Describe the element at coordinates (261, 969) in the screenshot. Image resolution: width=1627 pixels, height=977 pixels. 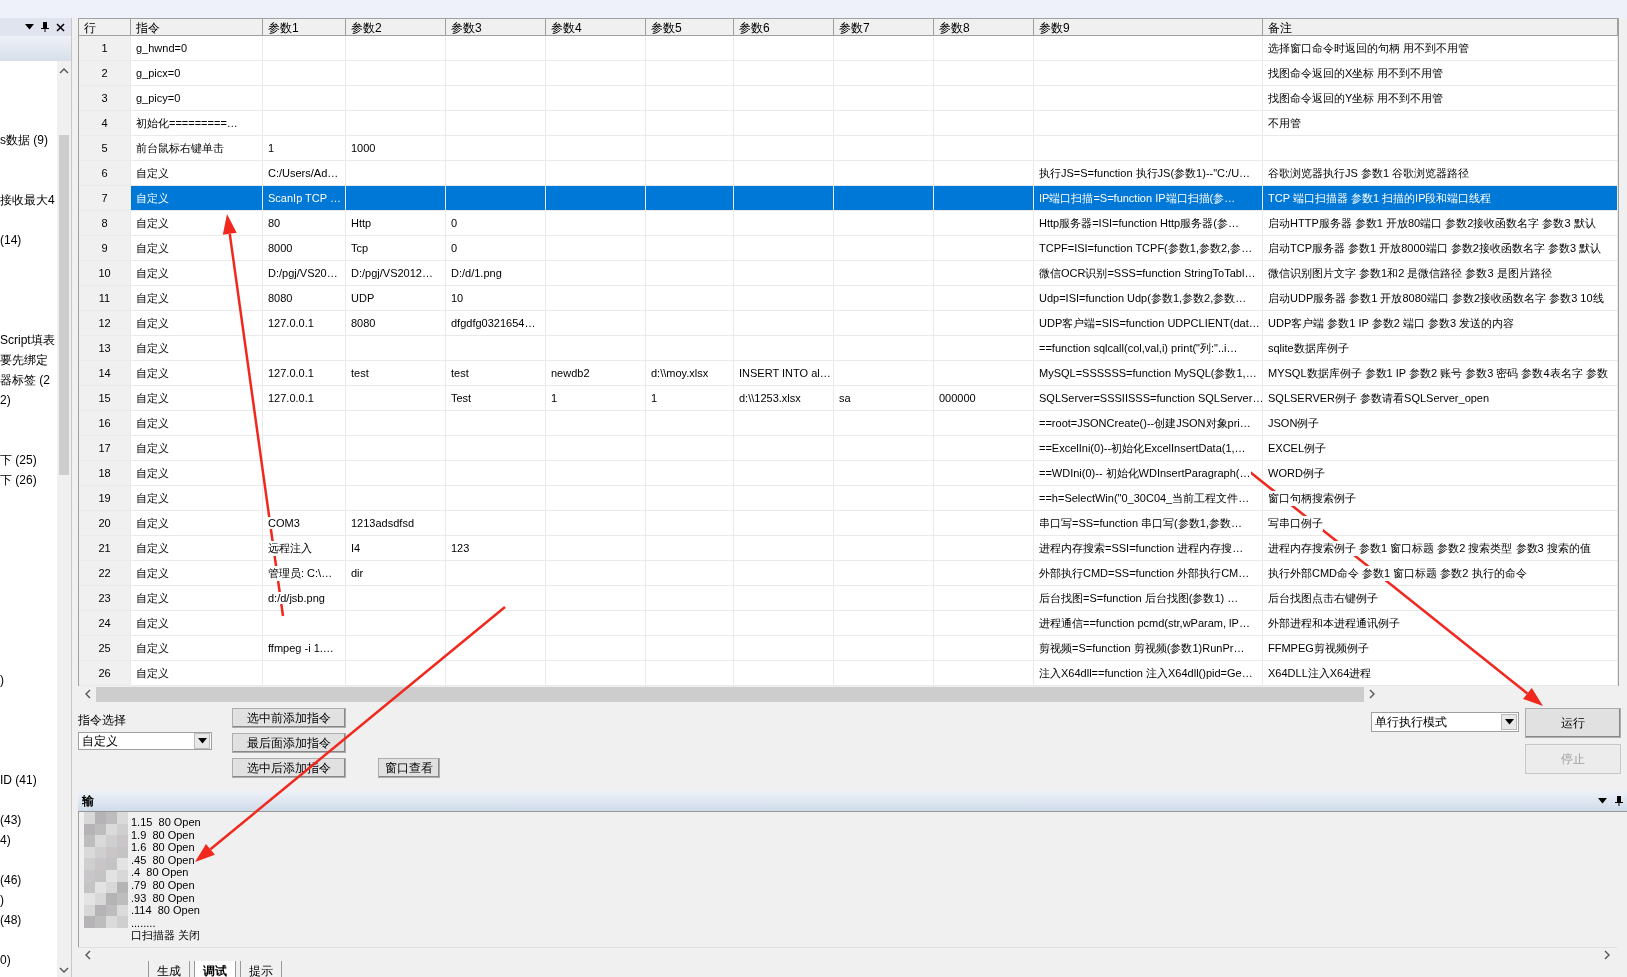
I see `tab: 提示` at that location.